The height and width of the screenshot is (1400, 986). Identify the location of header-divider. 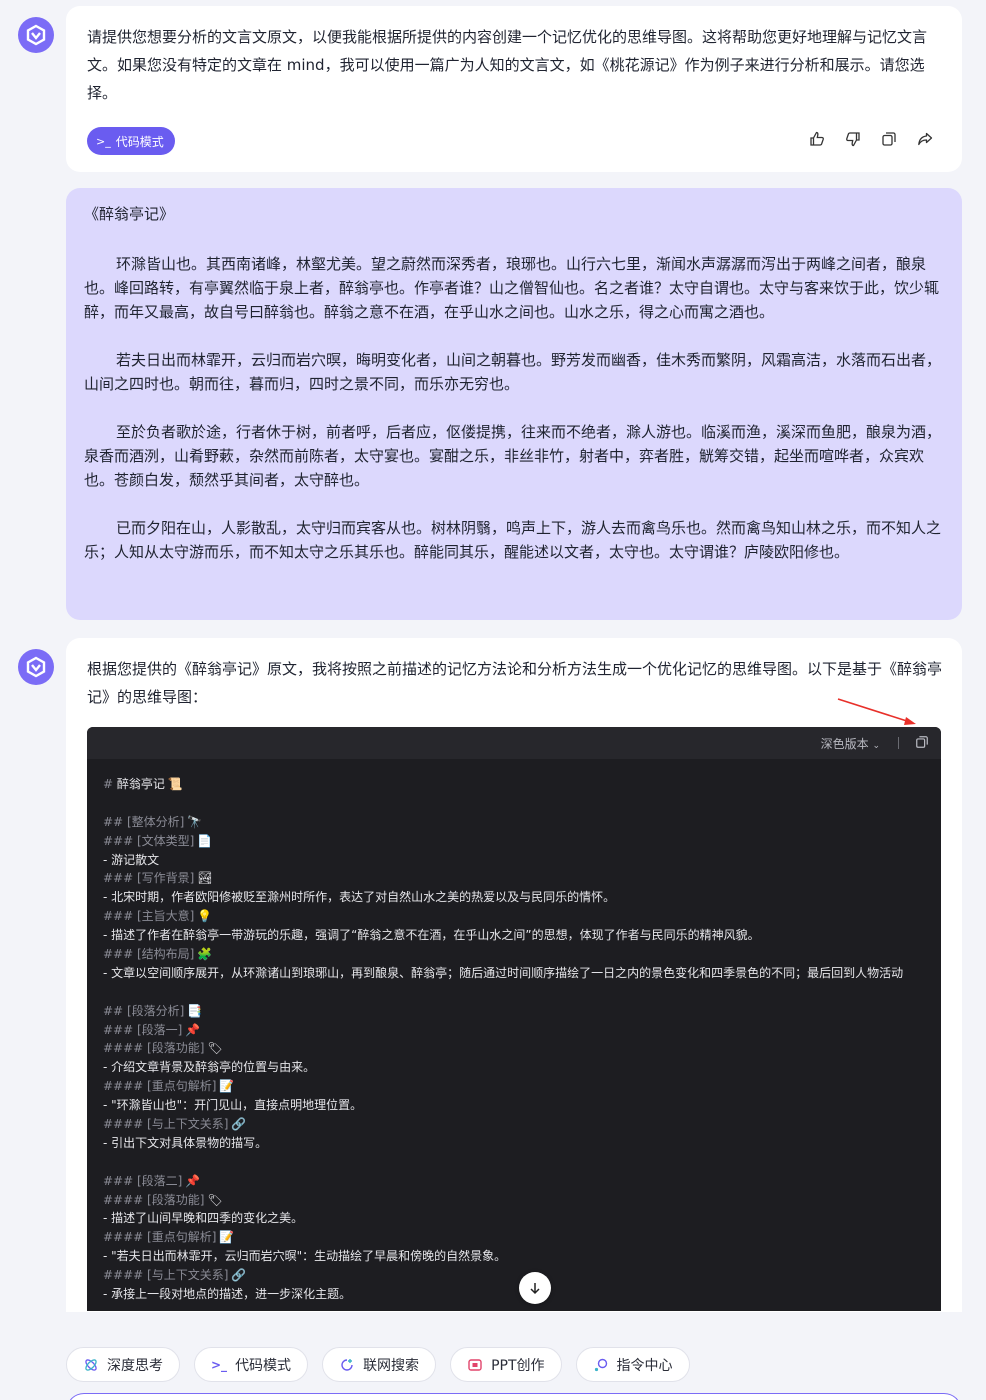
(898, 743).